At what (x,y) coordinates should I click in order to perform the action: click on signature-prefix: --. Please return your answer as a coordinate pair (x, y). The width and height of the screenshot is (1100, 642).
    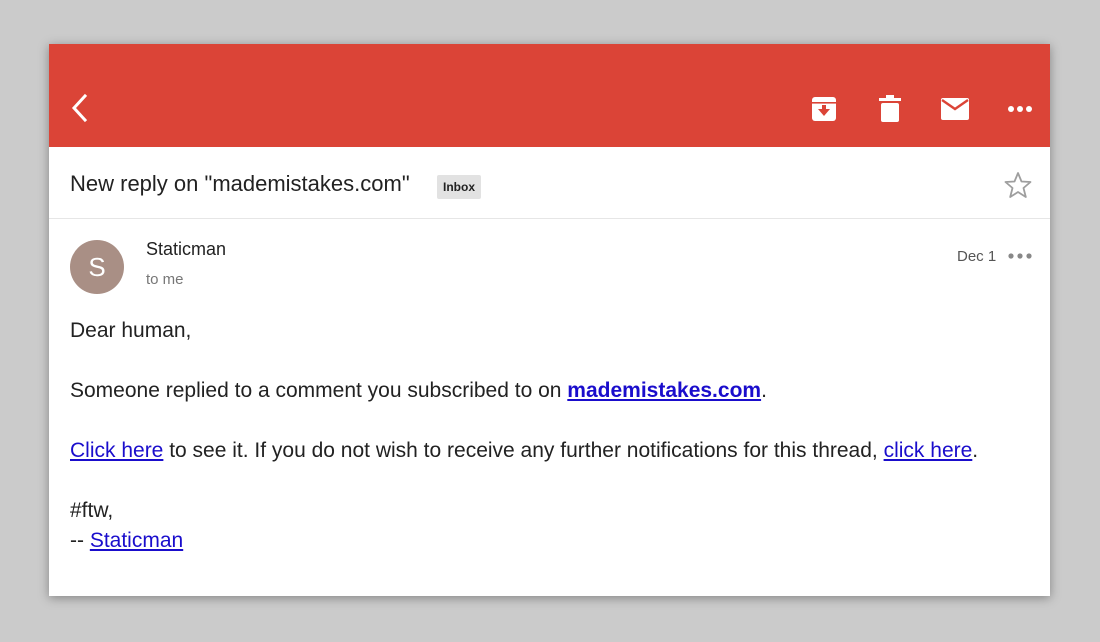
    Looking at the image, I should click on (80, 540).